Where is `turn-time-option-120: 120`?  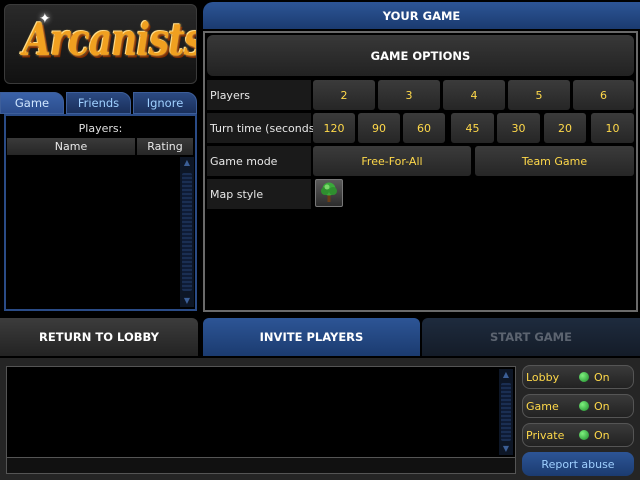 turn-time-option-120: 120 is located at coordinates (334, 128).